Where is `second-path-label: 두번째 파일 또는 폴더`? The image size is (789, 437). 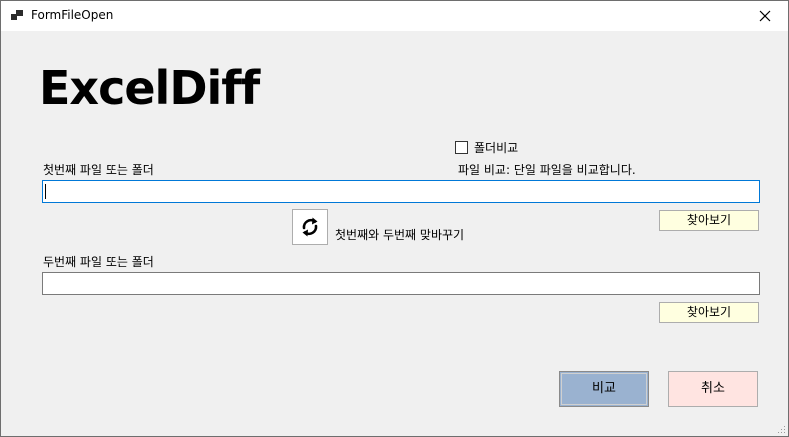 second-path-label: 두번째 파일 또는 폴더 is located at coordinates (98, 262).